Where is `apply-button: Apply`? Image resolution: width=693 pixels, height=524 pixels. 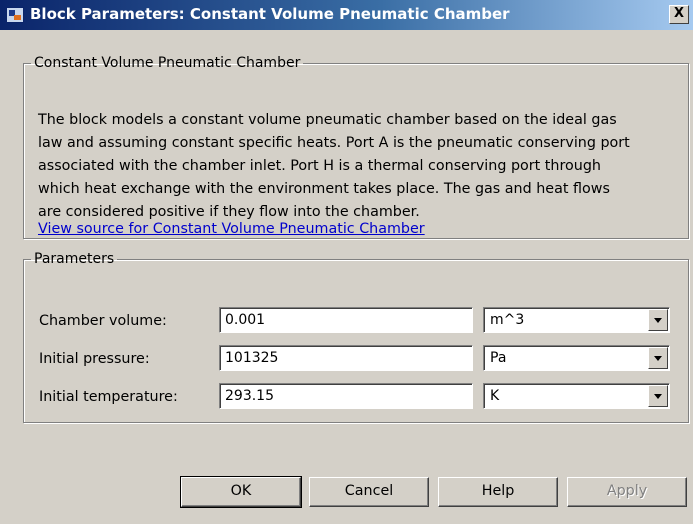 apply-button: Apply is located at coordinates (627, 492).